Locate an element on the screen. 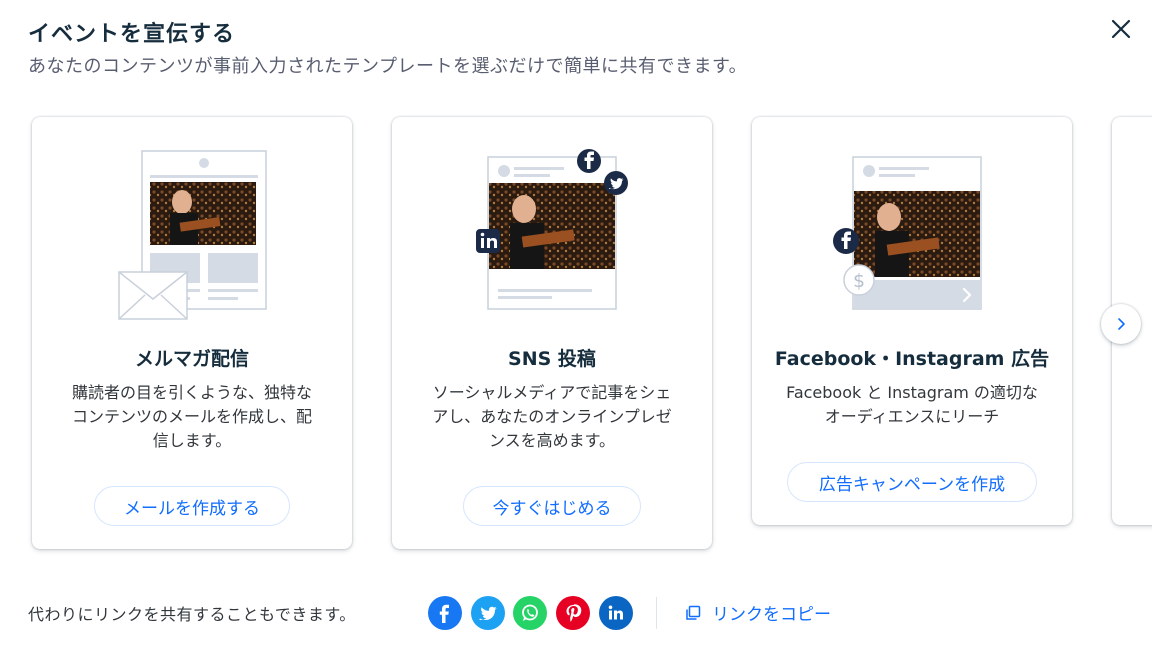  close-icon is located at coordinates (1121, 29).